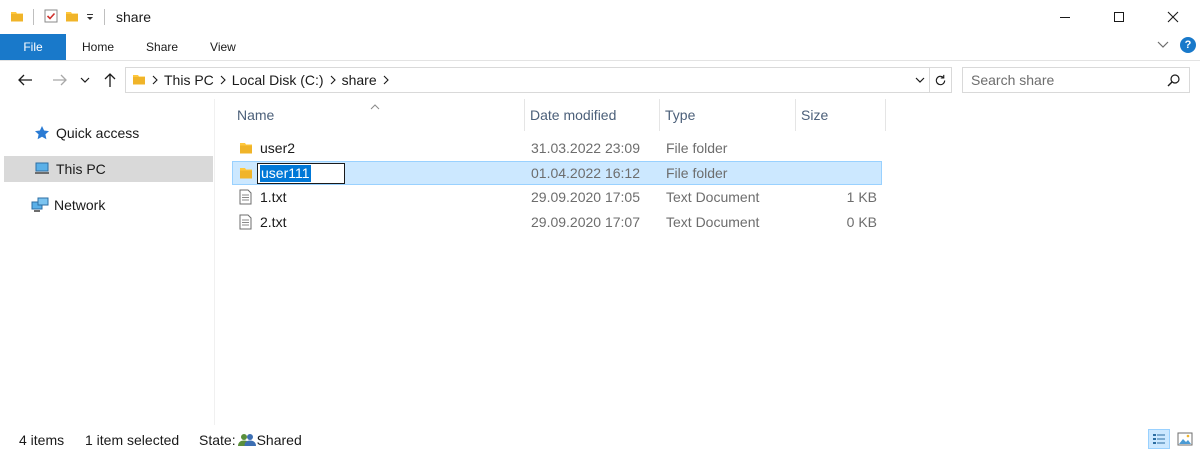 The width and height of the screenshot is (1200, 453). I want to click on maximize-button, so click(1119, 17).